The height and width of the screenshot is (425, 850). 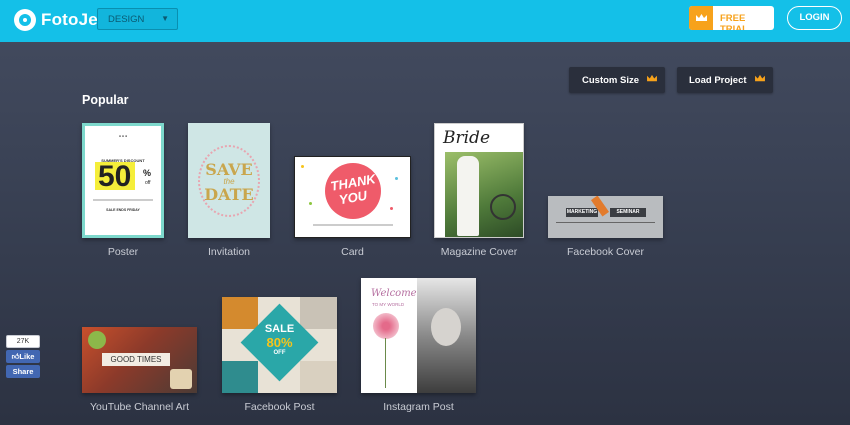 What do you see at coordinates (126, 19) in the screenshot?
I see `design-dropdown-label: DESIGN` at bounding box center [126, 19].